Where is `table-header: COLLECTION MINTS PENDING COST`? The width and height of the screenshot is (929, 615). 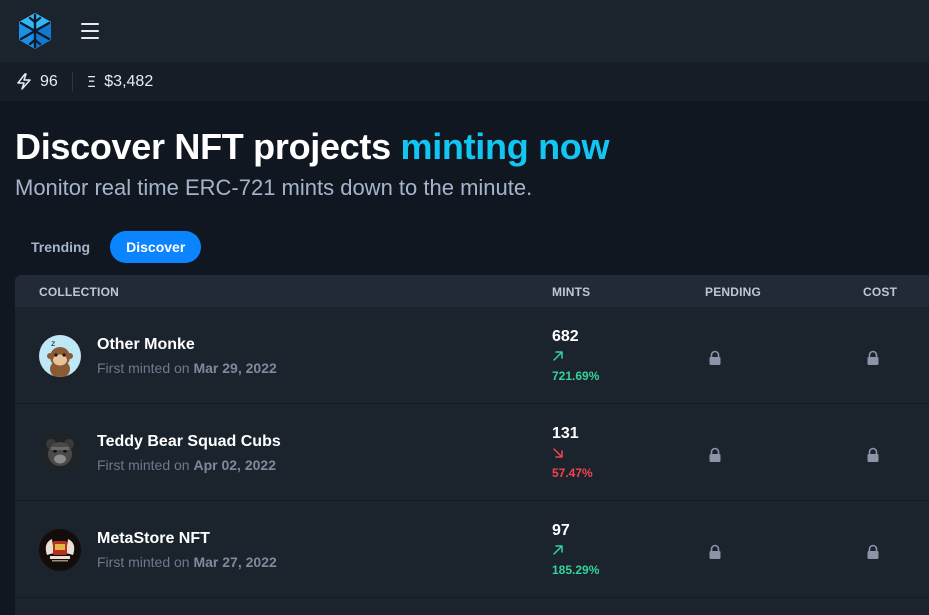 table-header: COLLECTION MINTS PENDING COST is located at coordinates (472, 291).